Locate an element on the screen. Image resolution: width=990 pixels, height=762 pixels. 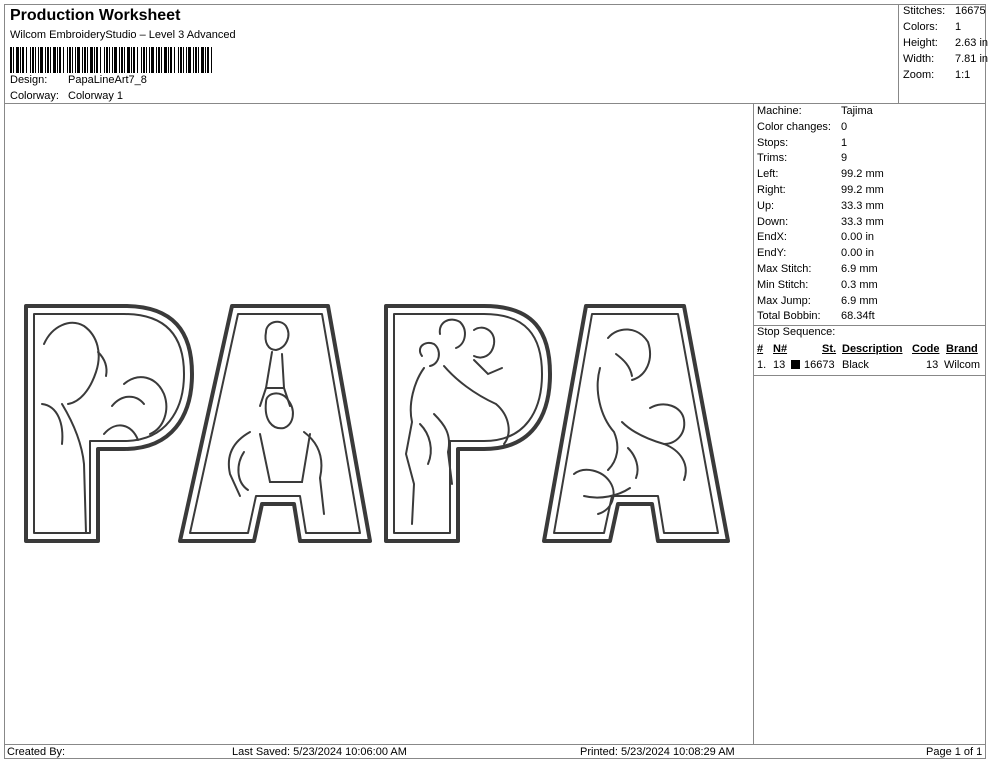
colorway-row: Colorway: Colorway 1 is located at coordinates (66, 96).